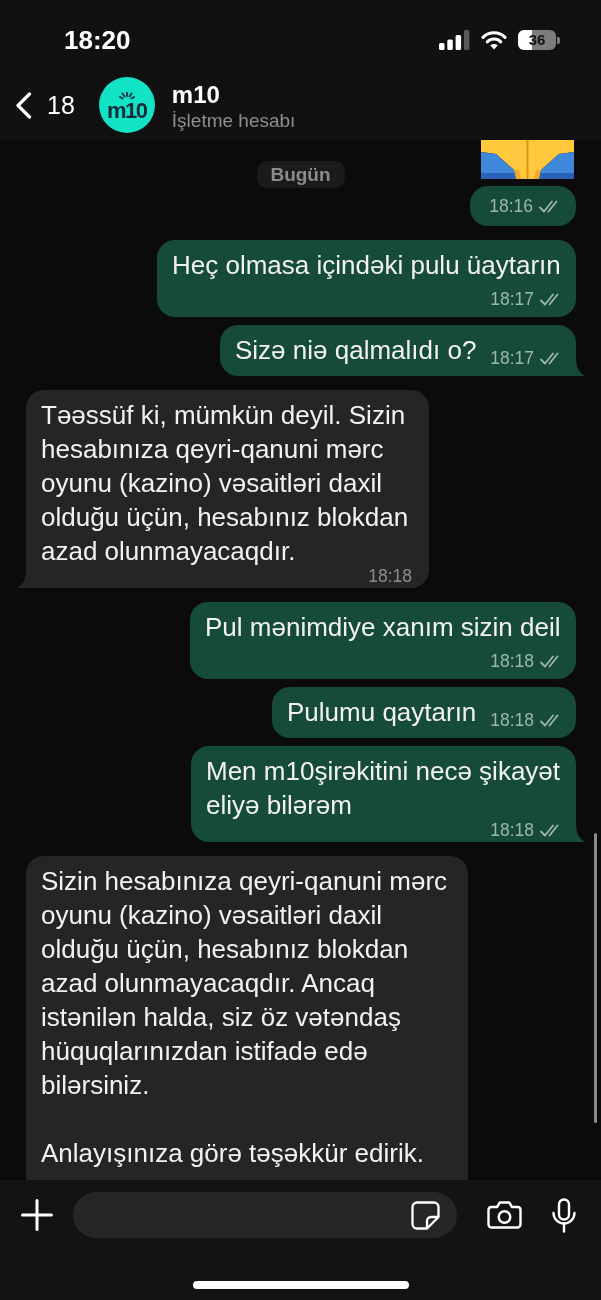 This screenshot has height=1300, width=601. What do you see at coordinates (225, 483) in the screenshot?
I see `message-text: Təəssüf ki, mümkün deyil. Sizin hesabınıza qeyri-qanuni mərc oyunu (kazino) vəsaitləri daxil olduğu üçün, hesabınız blokdan azad olunmayacaqdır.` at bounding box center [225, 483].